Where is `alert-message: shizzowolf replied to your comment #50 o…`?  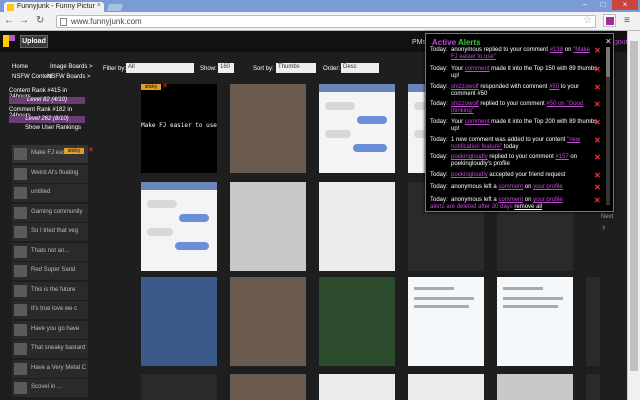
alert-message: shizzowolf replied to your comment #50 o… is located at coordinates (517, 107).